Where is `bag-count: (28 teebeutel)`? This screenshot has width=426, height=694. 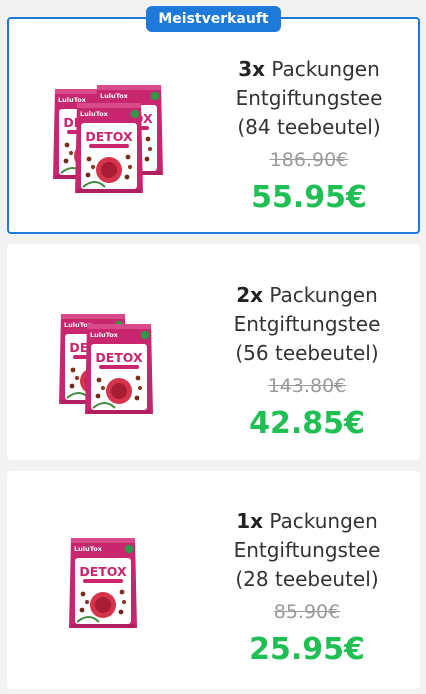
bag-count: (28 teebeutel) is located at coordinates (307, 579).